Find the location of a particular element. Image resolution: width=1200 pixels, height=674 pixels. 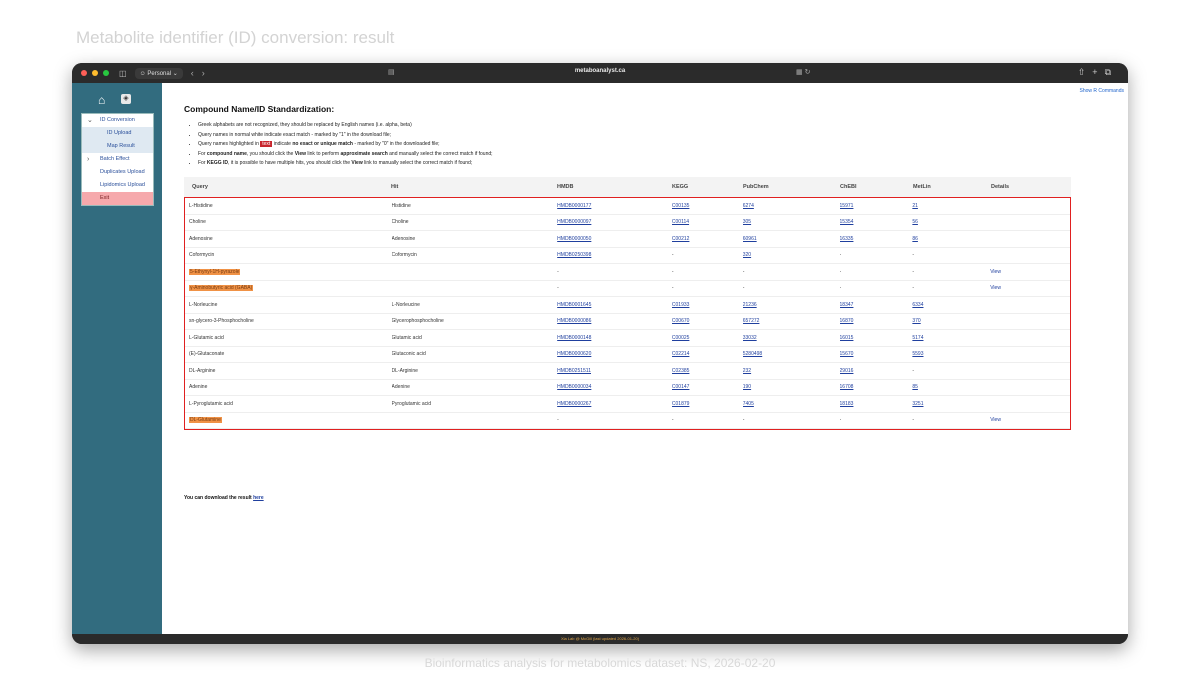

chebi-link: 16708 is located at coordinates (847, 387).